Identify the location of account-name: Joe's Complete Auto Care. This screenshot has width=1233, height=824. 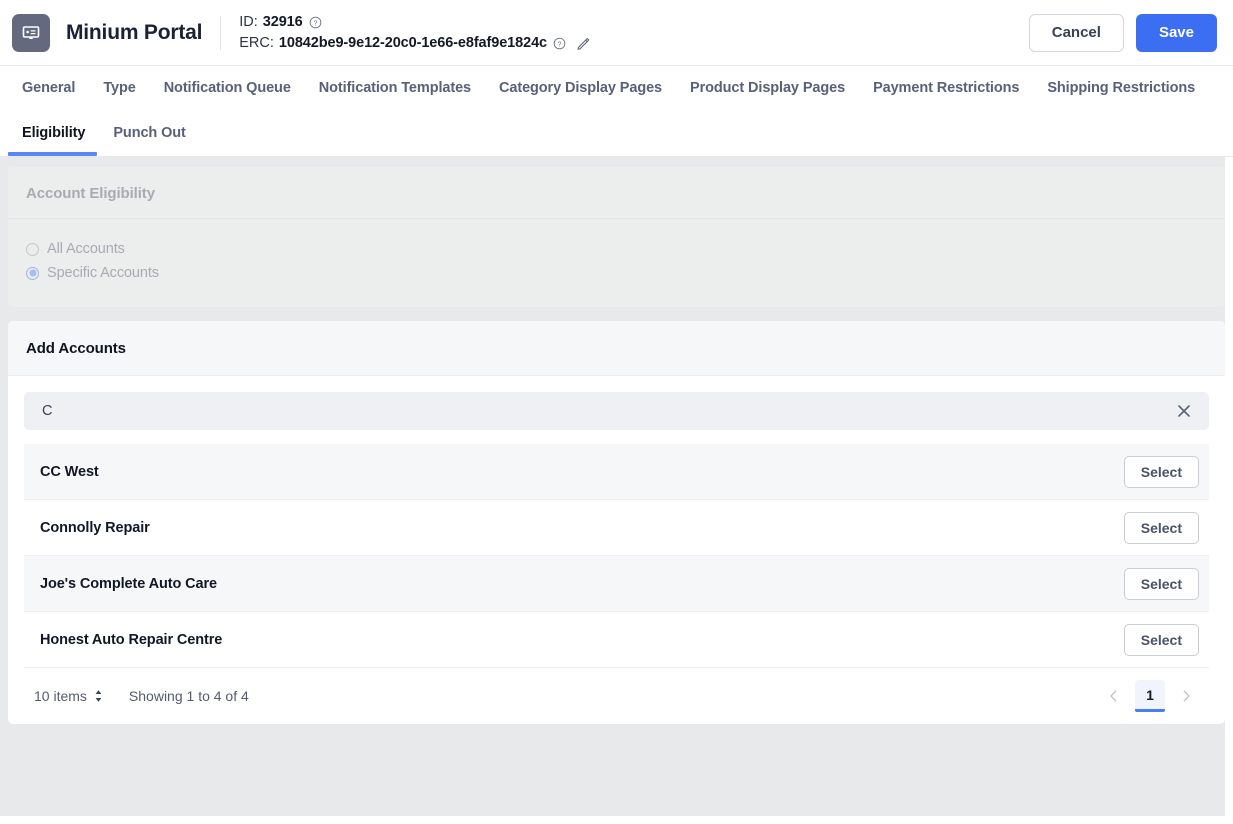
(128, 583).